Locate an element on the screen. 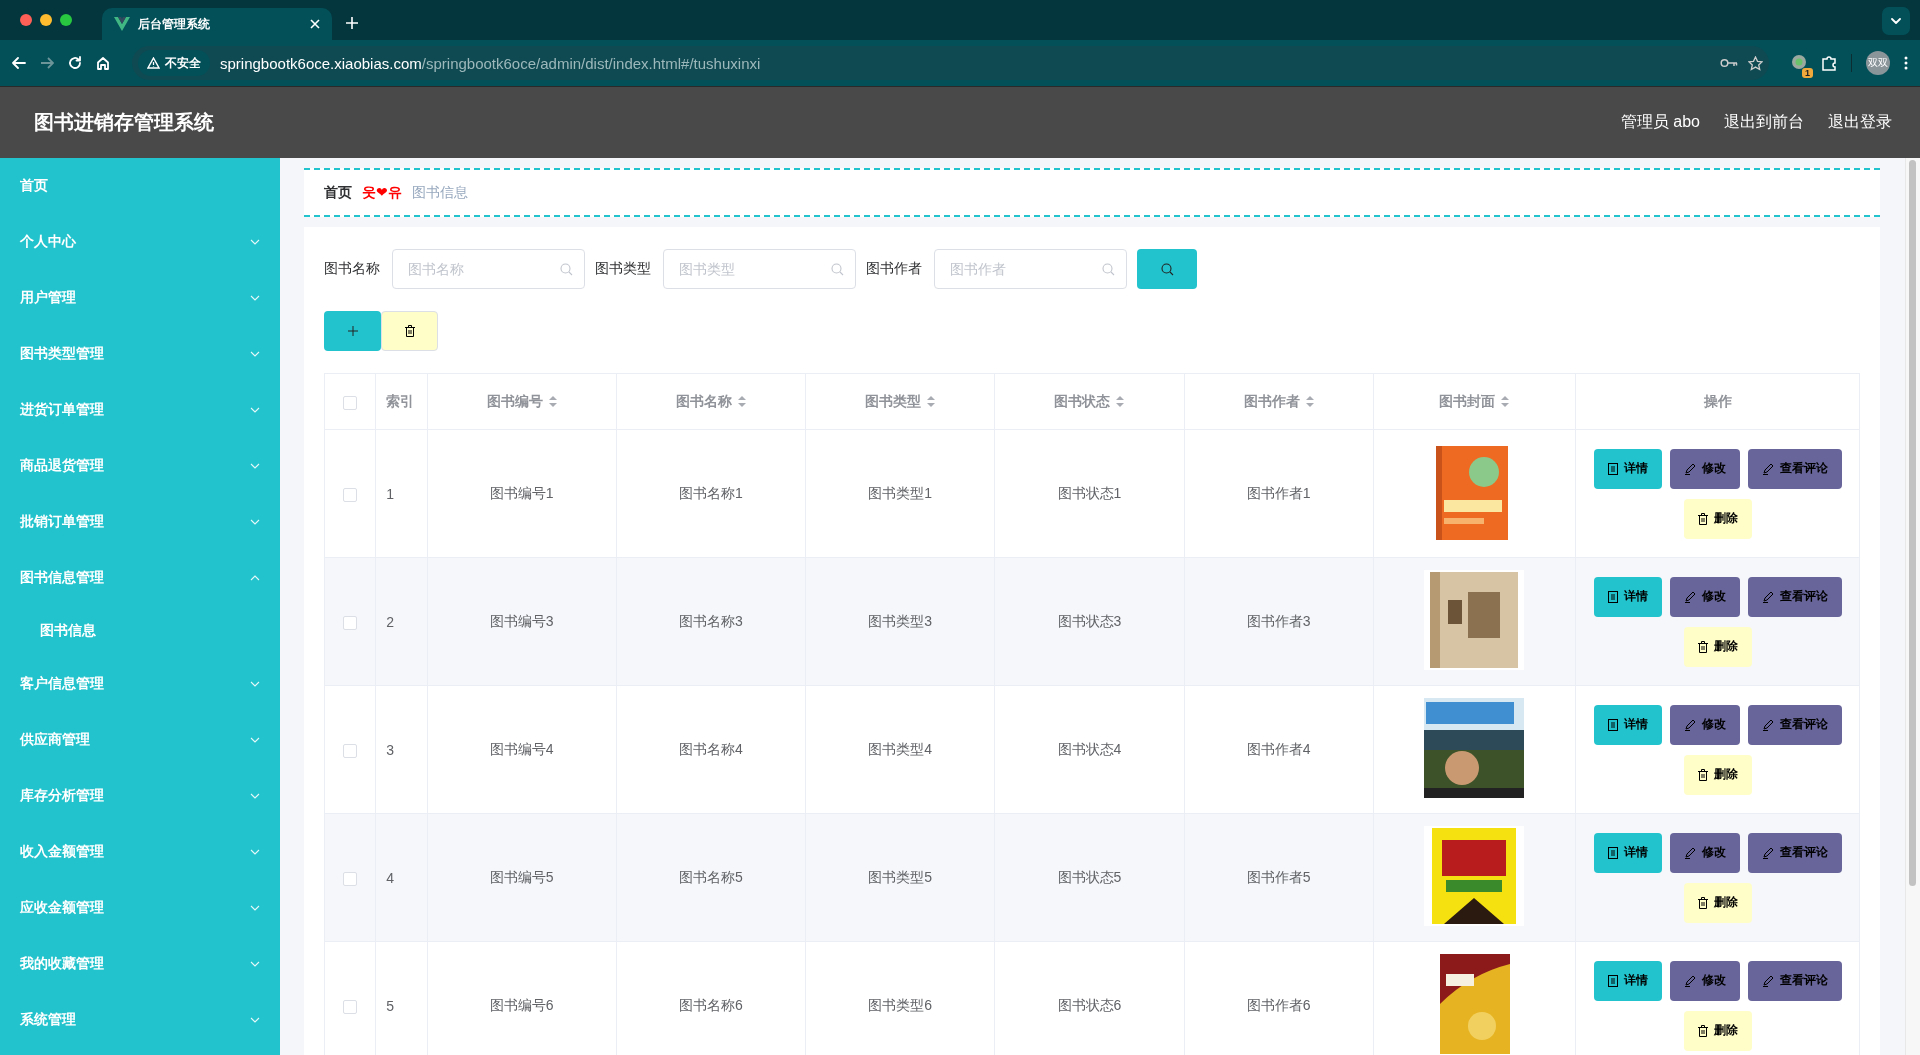 The width and height of the screenshot is (1920, 1055). sidebar-subitem: 图书信息 is located at coordinates (140, 631).